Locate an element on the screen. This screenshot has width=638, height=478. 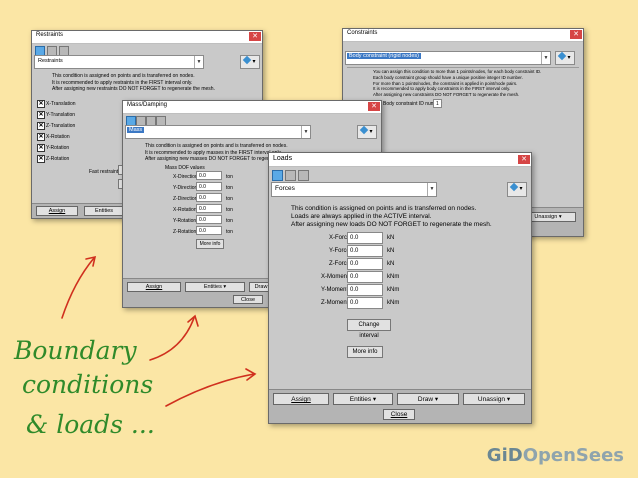
annotation-arrows is located at coordinates (159, 331).